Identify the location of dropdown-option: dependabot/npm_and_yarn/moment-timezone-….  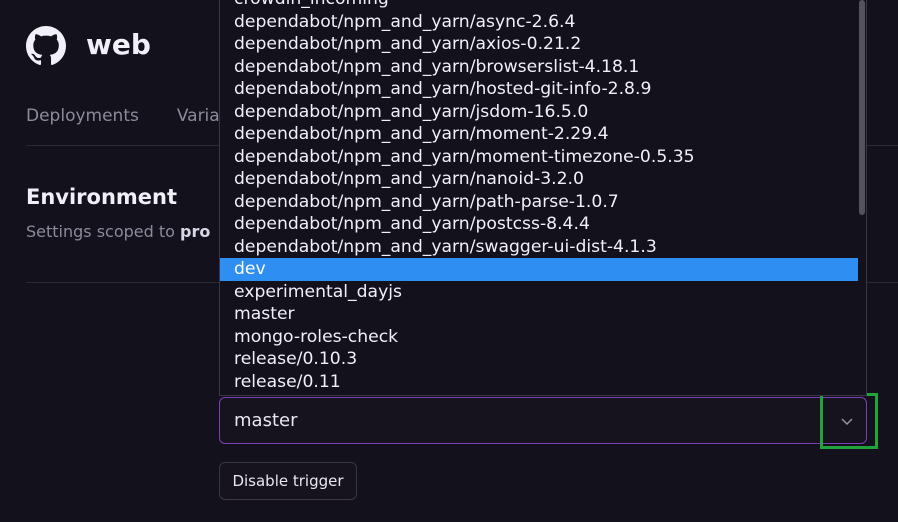
(539, 157).